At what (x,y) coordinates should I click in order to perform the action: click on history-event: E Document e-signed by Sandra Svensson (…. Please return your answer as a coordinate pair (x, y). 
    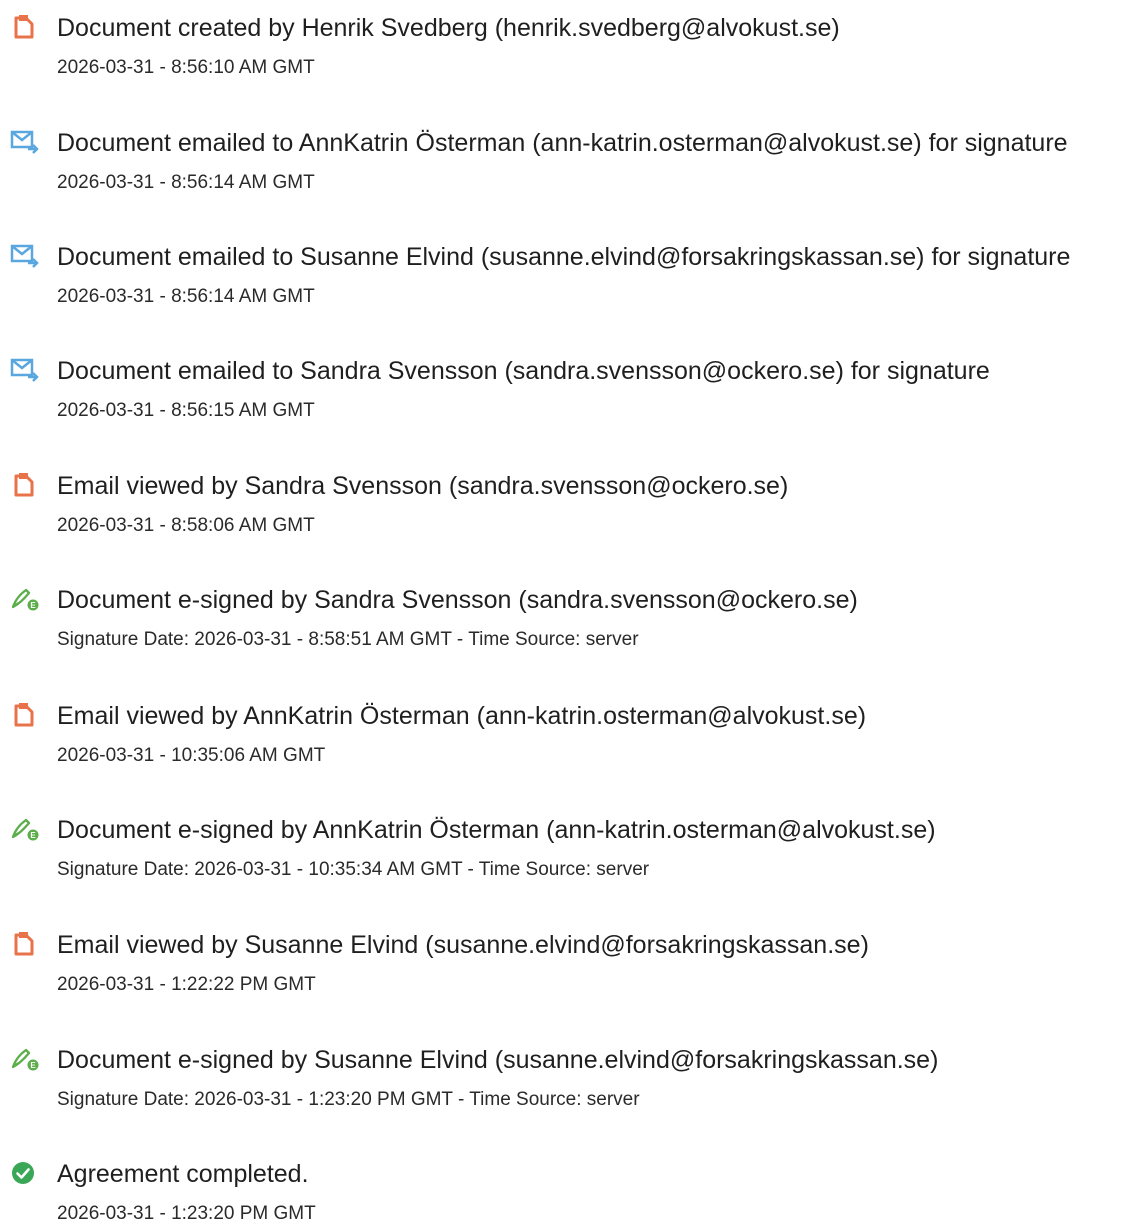
    Looking at the image, I should click on (571, 620).